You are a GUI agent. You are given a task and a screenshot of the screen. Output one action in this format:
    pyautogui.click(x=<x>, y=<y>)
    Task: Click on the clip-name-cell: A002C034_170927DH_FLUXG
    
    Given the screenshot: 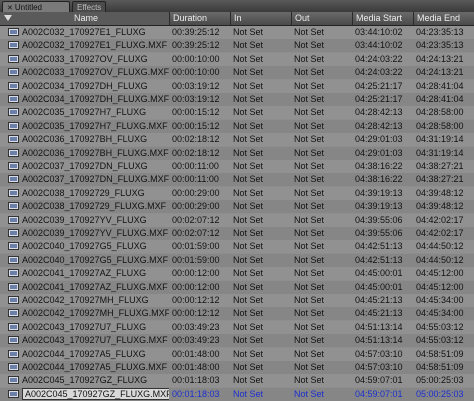 What is the action you would take?
    pyautogui.click(x=84, y=86)
    